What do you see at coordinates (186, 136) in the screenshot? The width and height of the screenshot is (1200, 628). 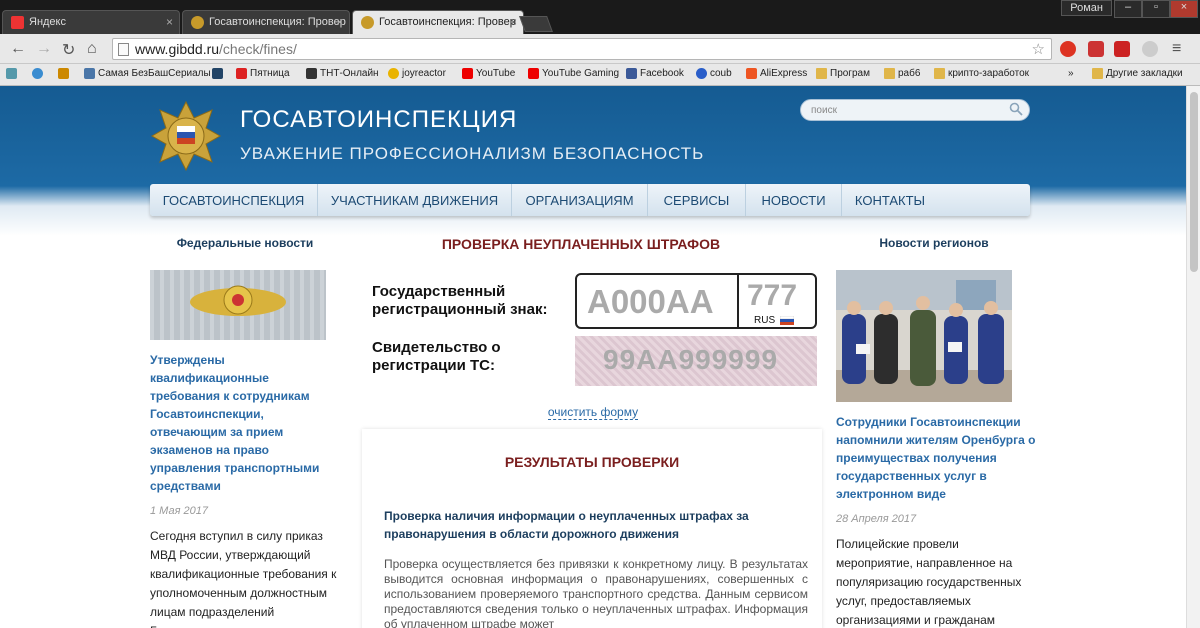 I see `gibdd-emblem-icon` at bounding box center [186, 136].